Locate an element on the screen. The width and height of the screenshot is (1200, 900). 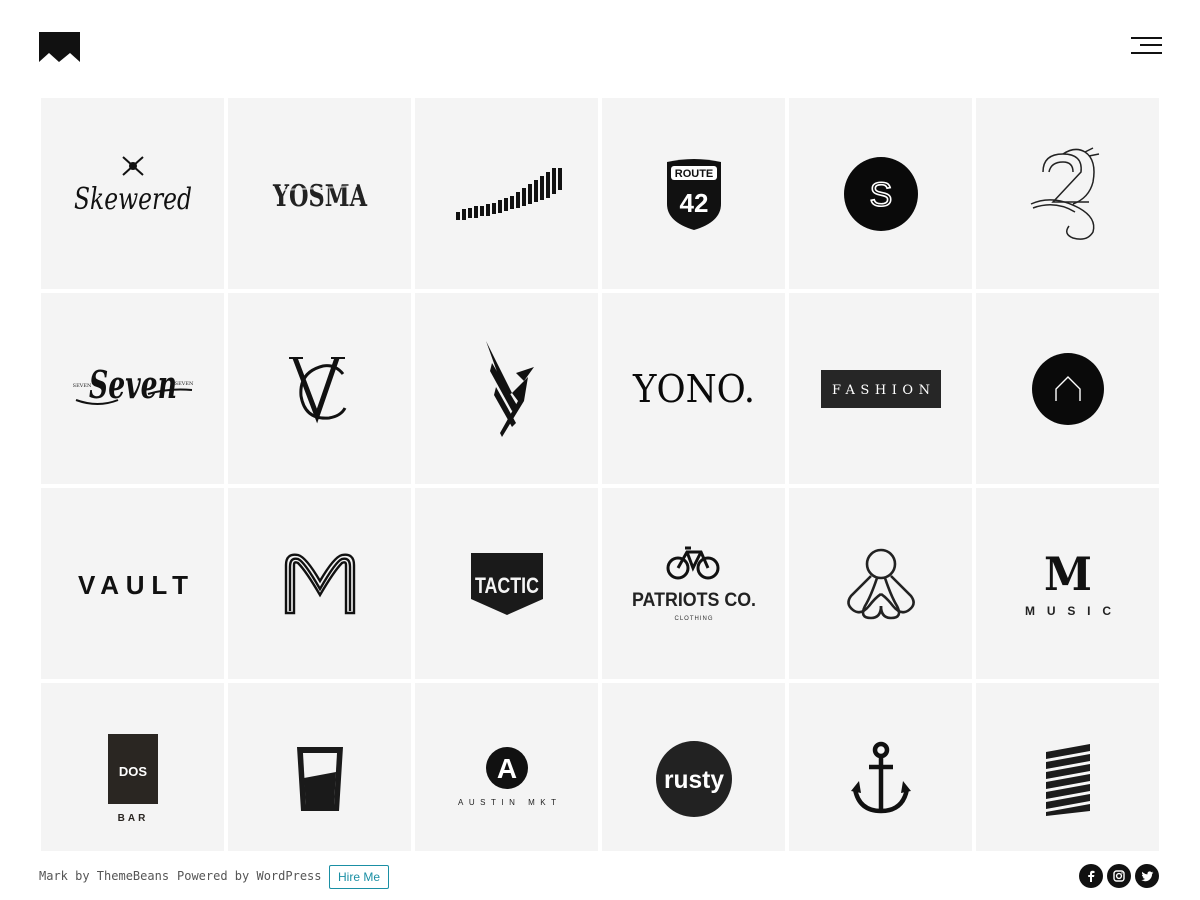
svg-text: 42 is located at coordinates (693, 203).